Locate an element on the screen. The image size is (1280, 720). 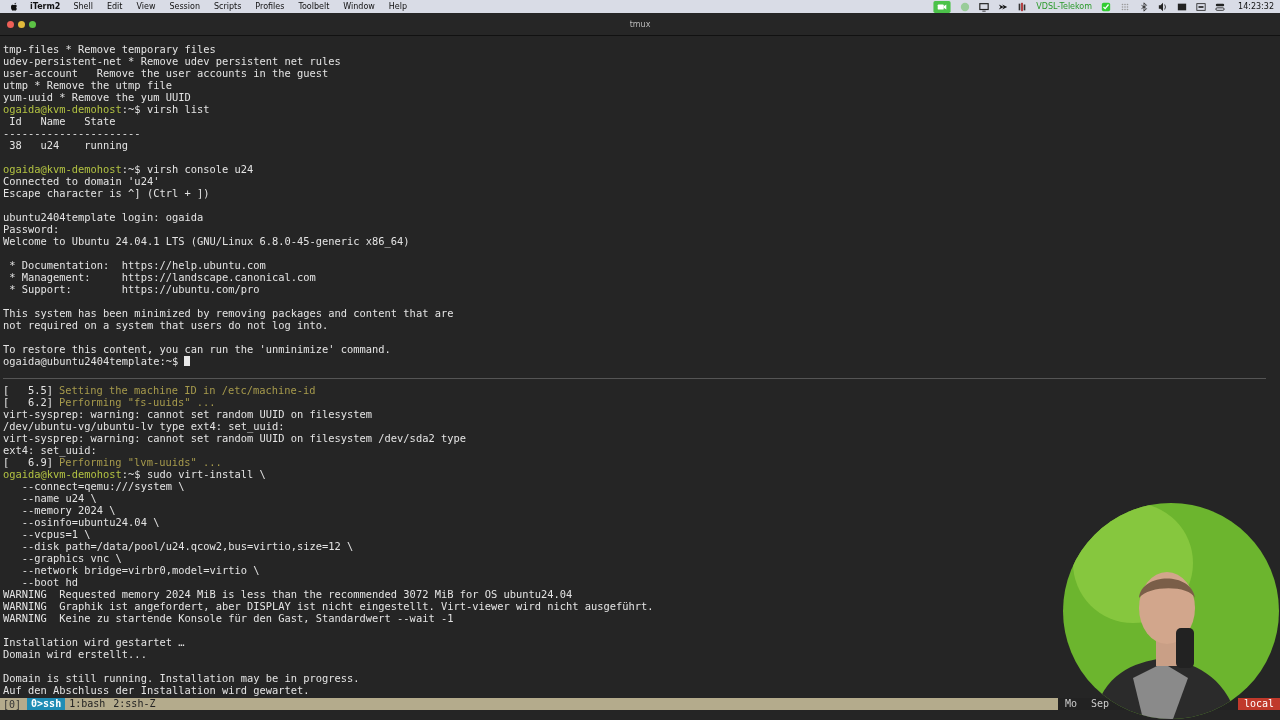
menu-clock: 14:23:32 is located at coordinates (1256, 6).